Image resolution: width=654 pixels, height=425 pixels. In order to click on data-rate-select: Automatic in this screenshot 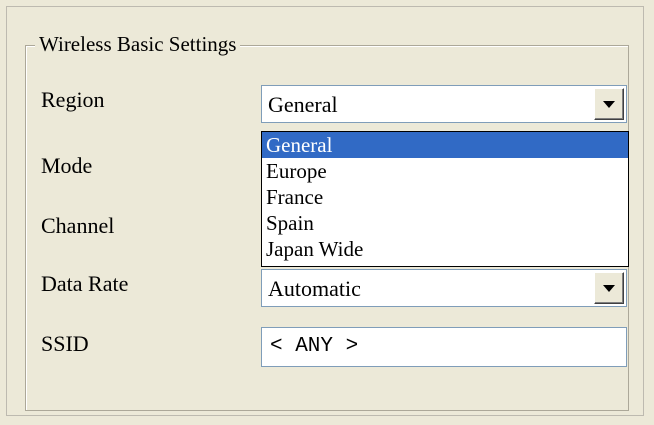, I will do `click(444, 288)`.